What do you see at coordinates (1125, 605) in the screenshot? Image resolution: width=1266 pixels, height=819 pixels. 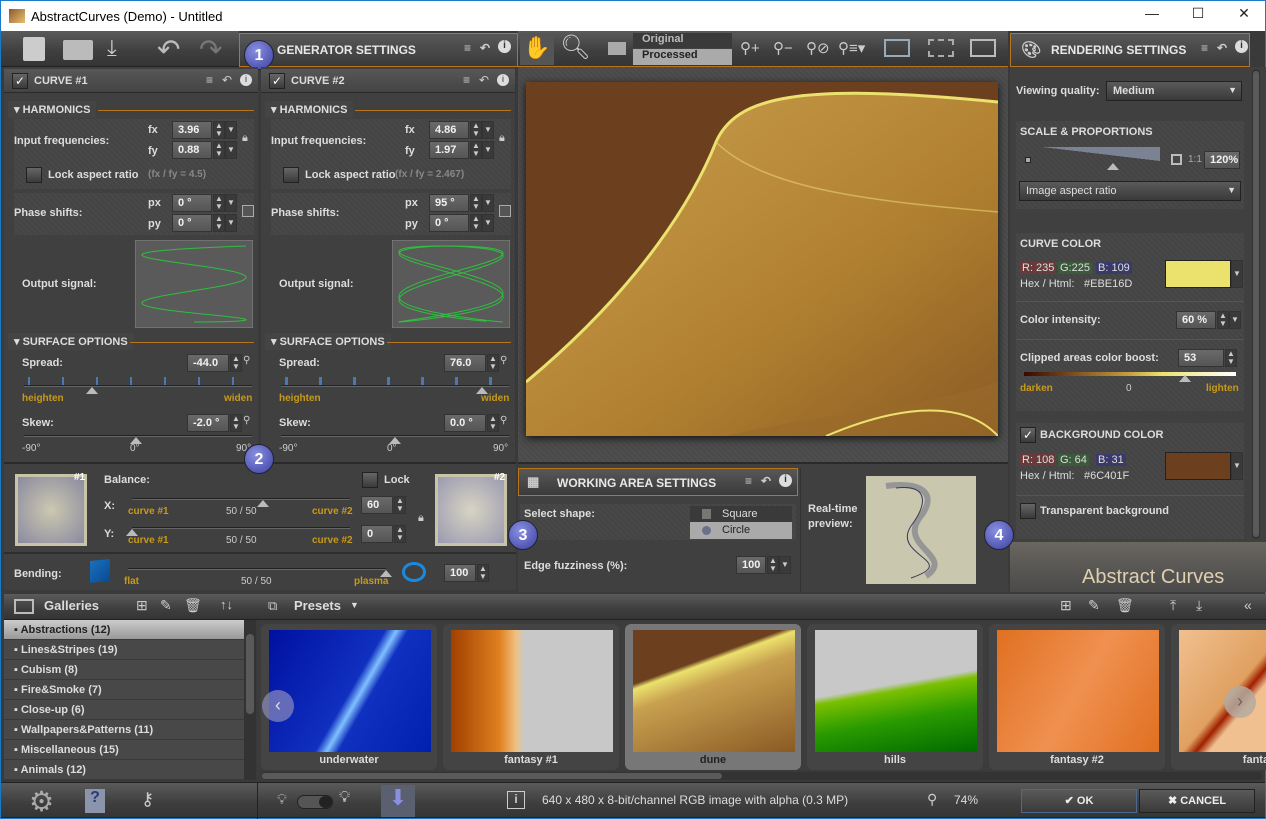 I see `delete-preset-icon: 🗑︎` at bounding box center [1125, 605].